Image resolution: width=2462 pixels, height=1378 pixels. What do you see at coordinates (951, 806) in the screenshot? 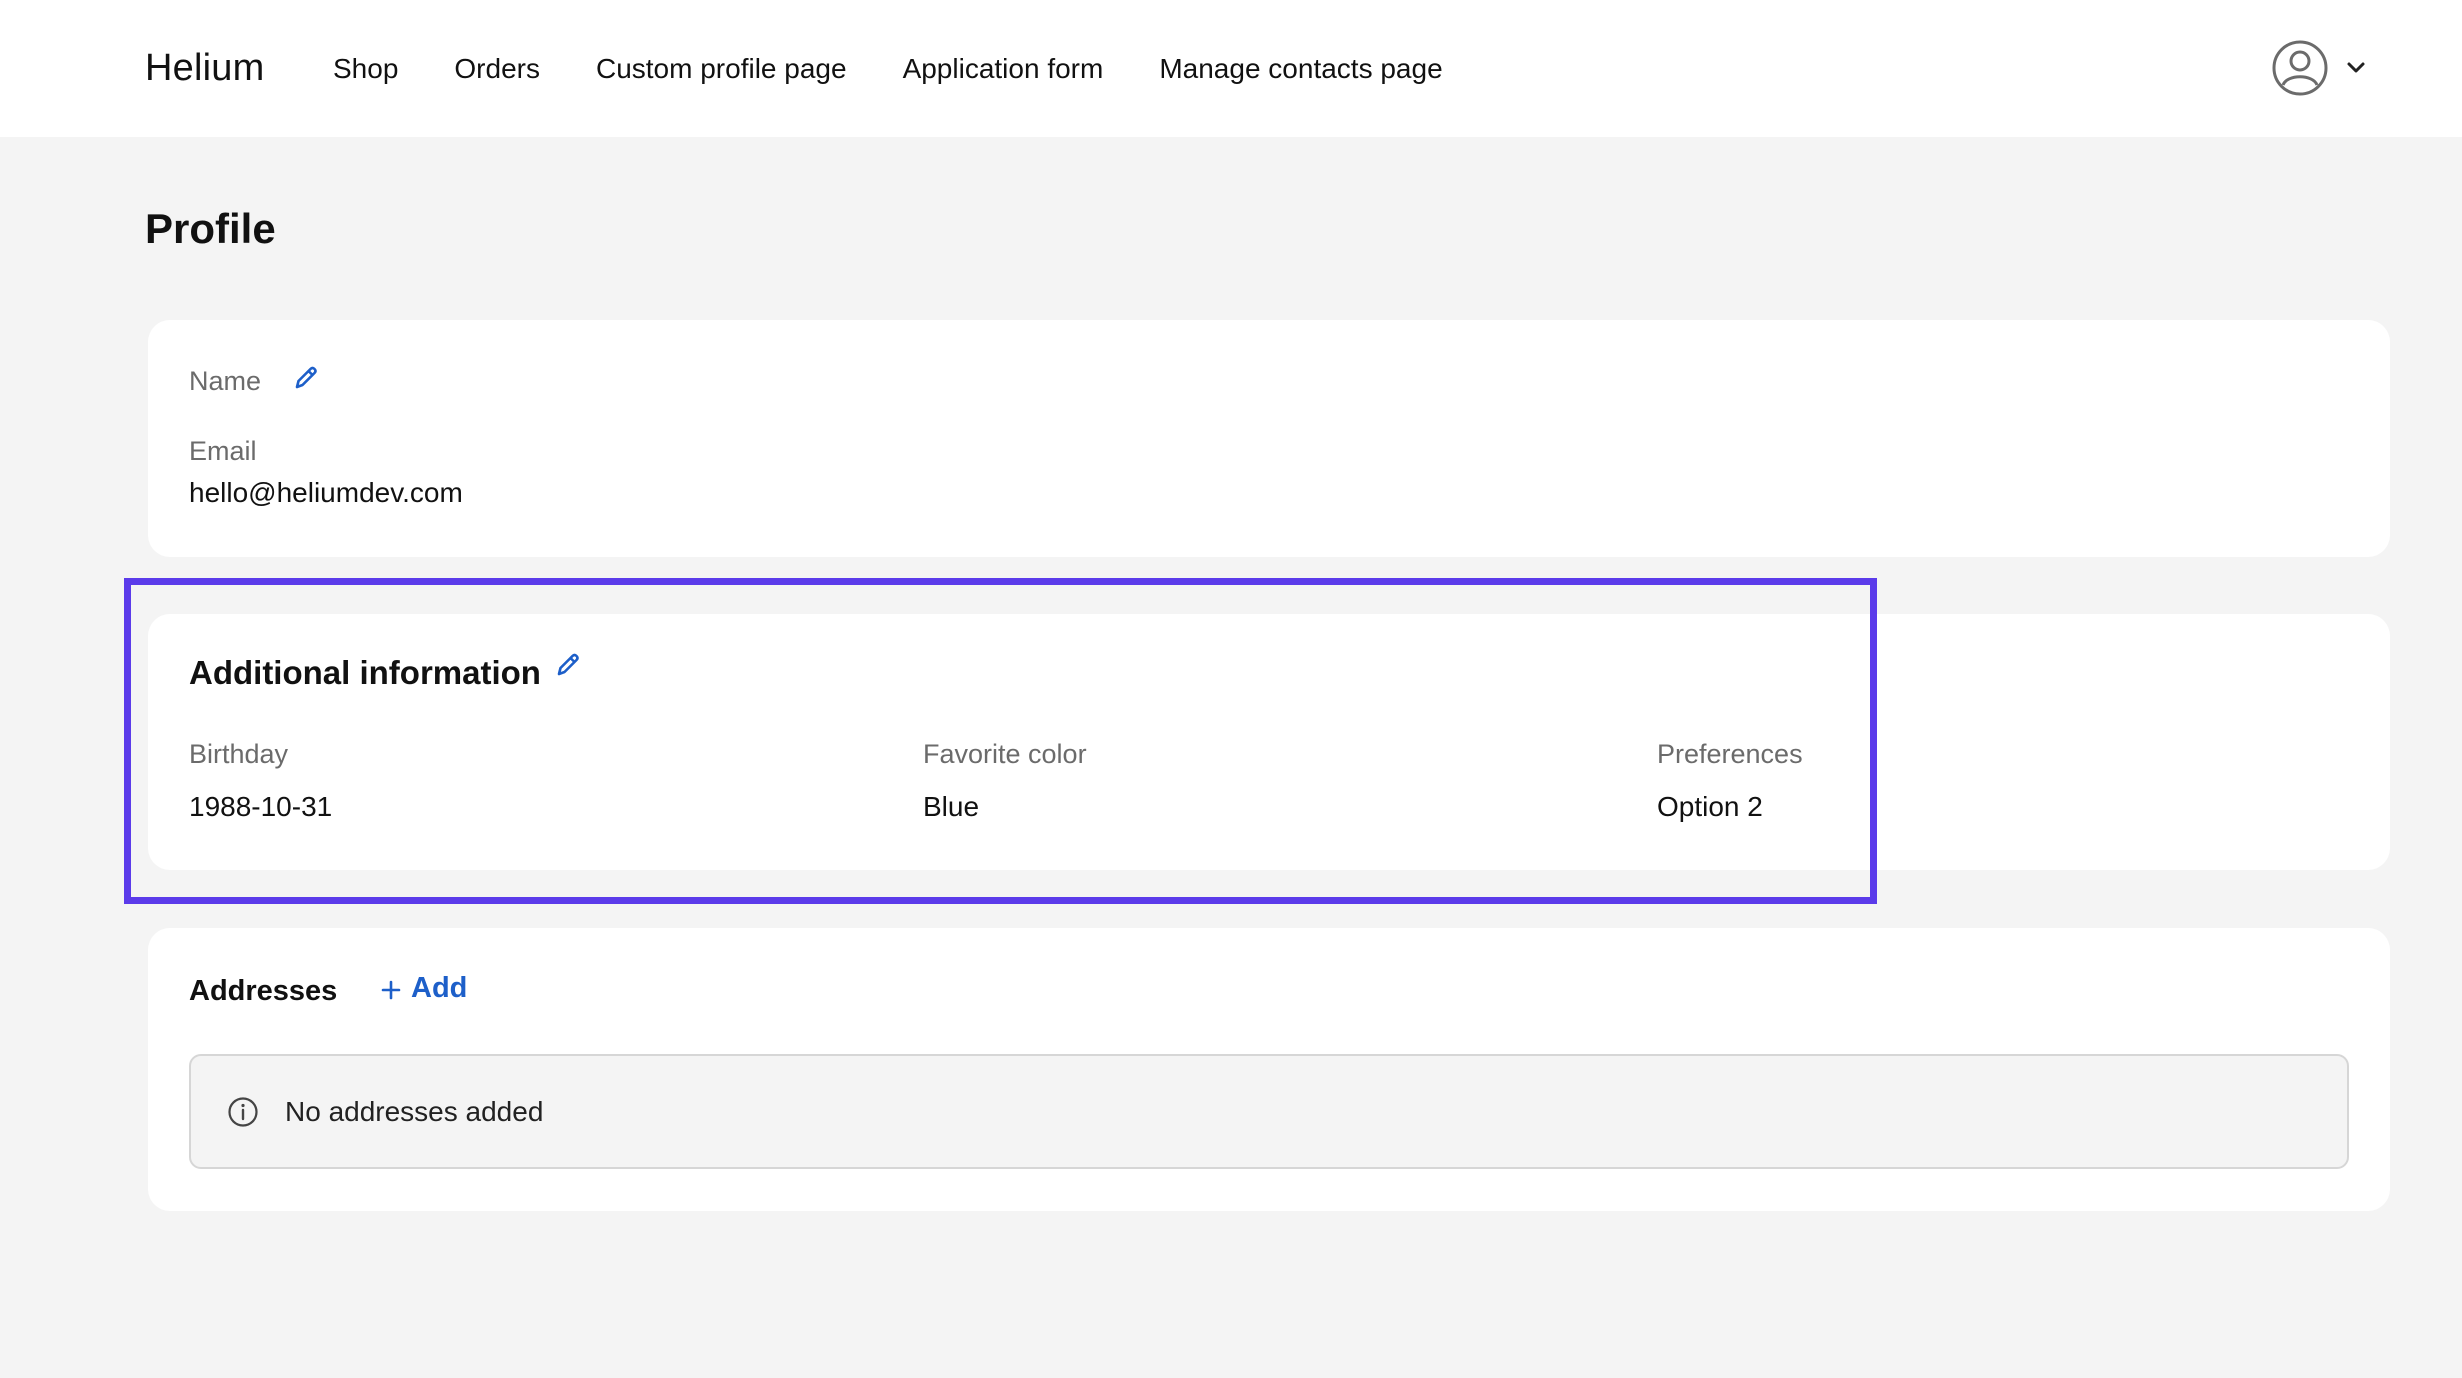
I see `favorite-color-value: Blue` at bounding box center [951, 806].